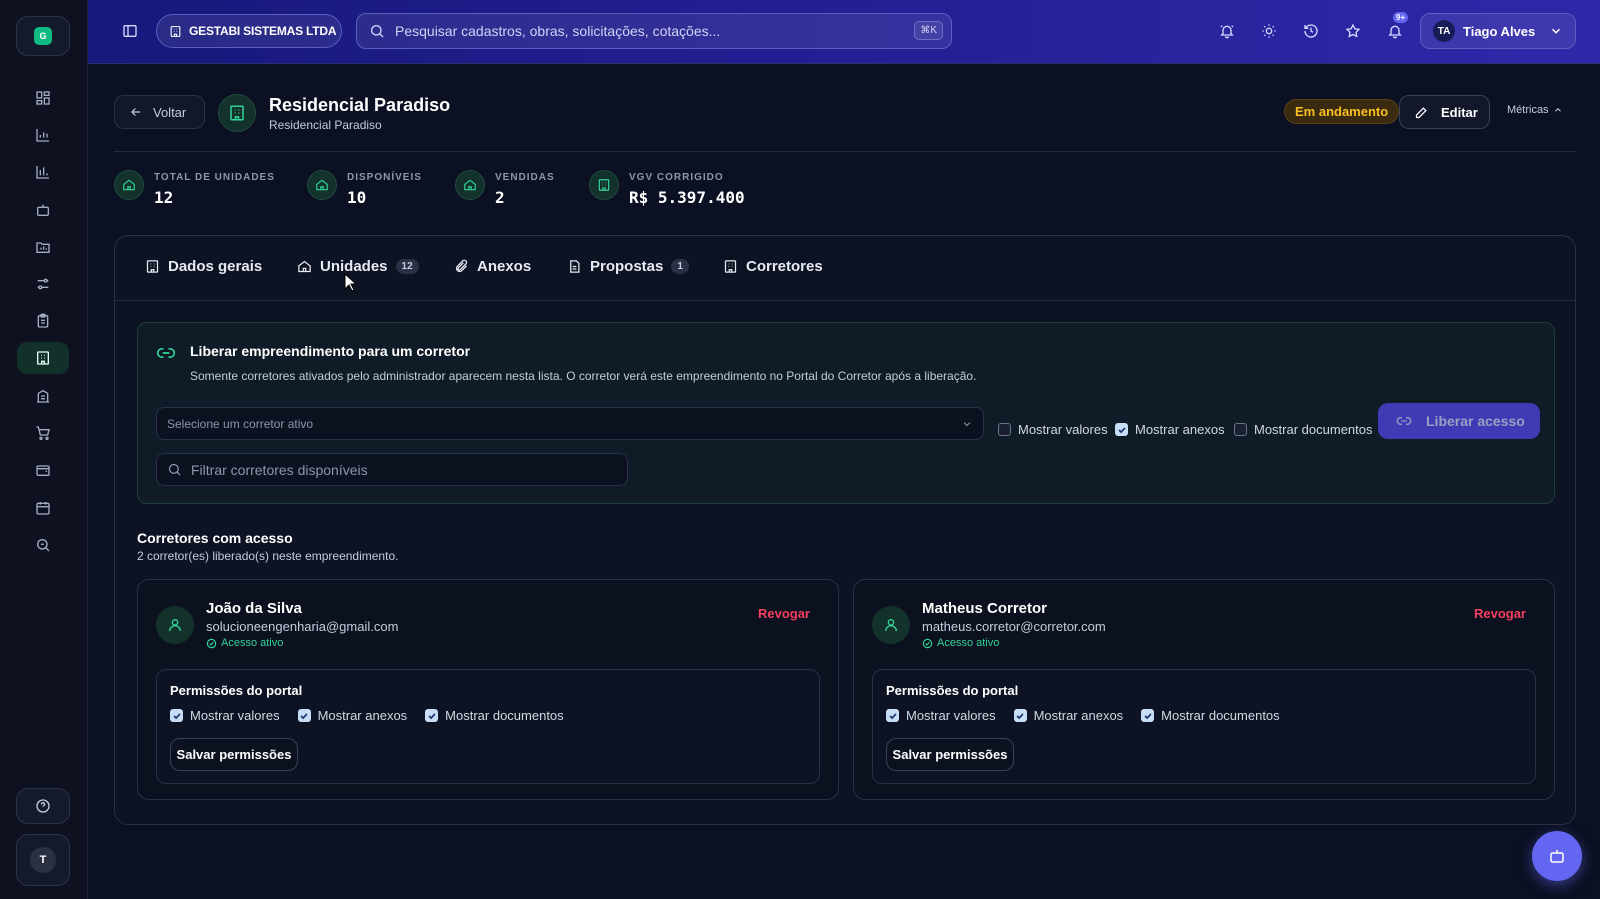 Image resolution: width=1600 pixels, height=899 pixels. I want to click on sidebar-item-dashboard, so click(43, 98).